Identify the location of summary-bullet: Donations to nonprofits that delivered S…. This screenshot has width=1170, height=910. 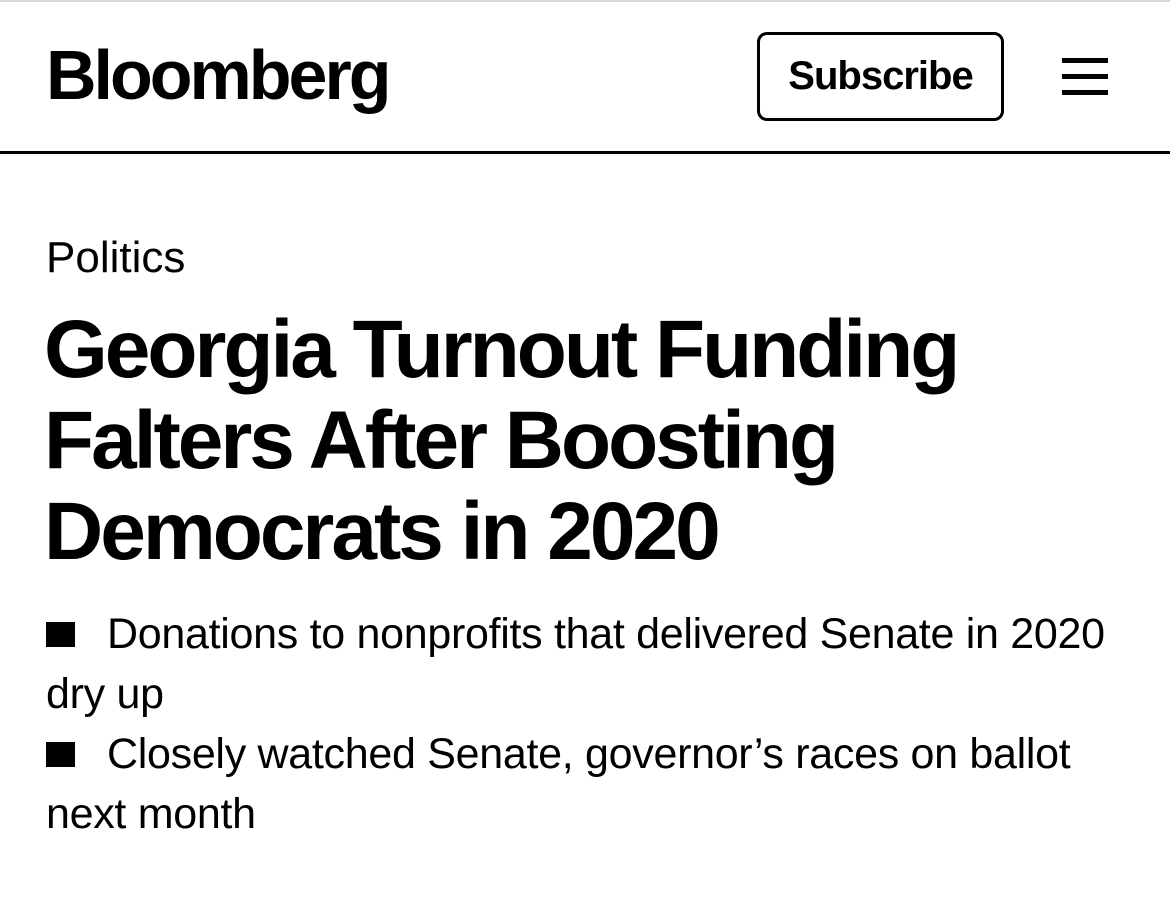
(591, 664).